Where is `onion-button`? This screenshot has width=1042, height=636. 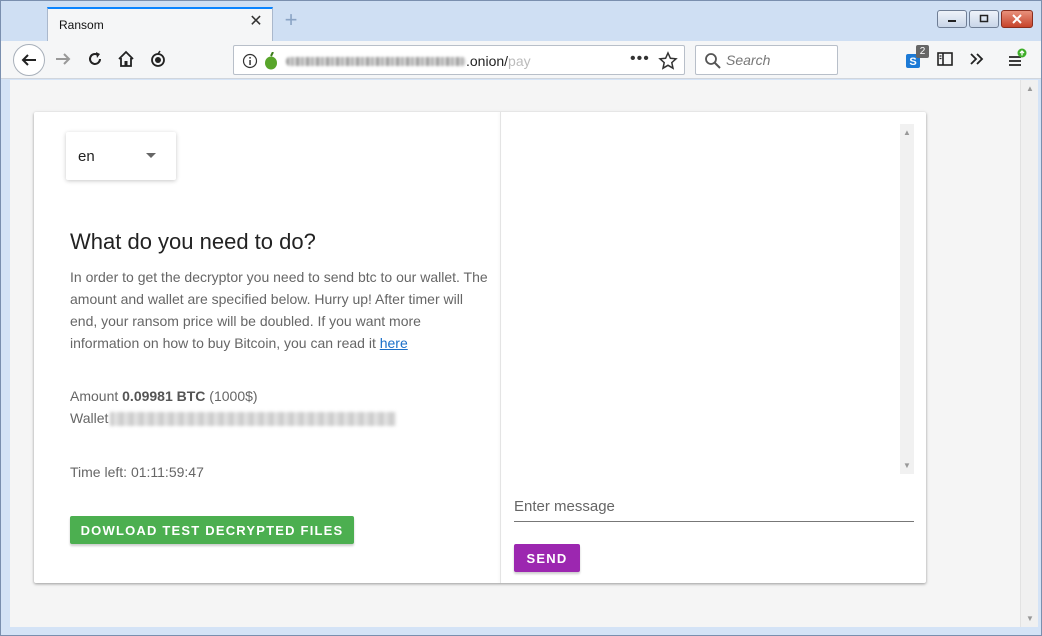 onion-button is located at coordinates (158, 59).